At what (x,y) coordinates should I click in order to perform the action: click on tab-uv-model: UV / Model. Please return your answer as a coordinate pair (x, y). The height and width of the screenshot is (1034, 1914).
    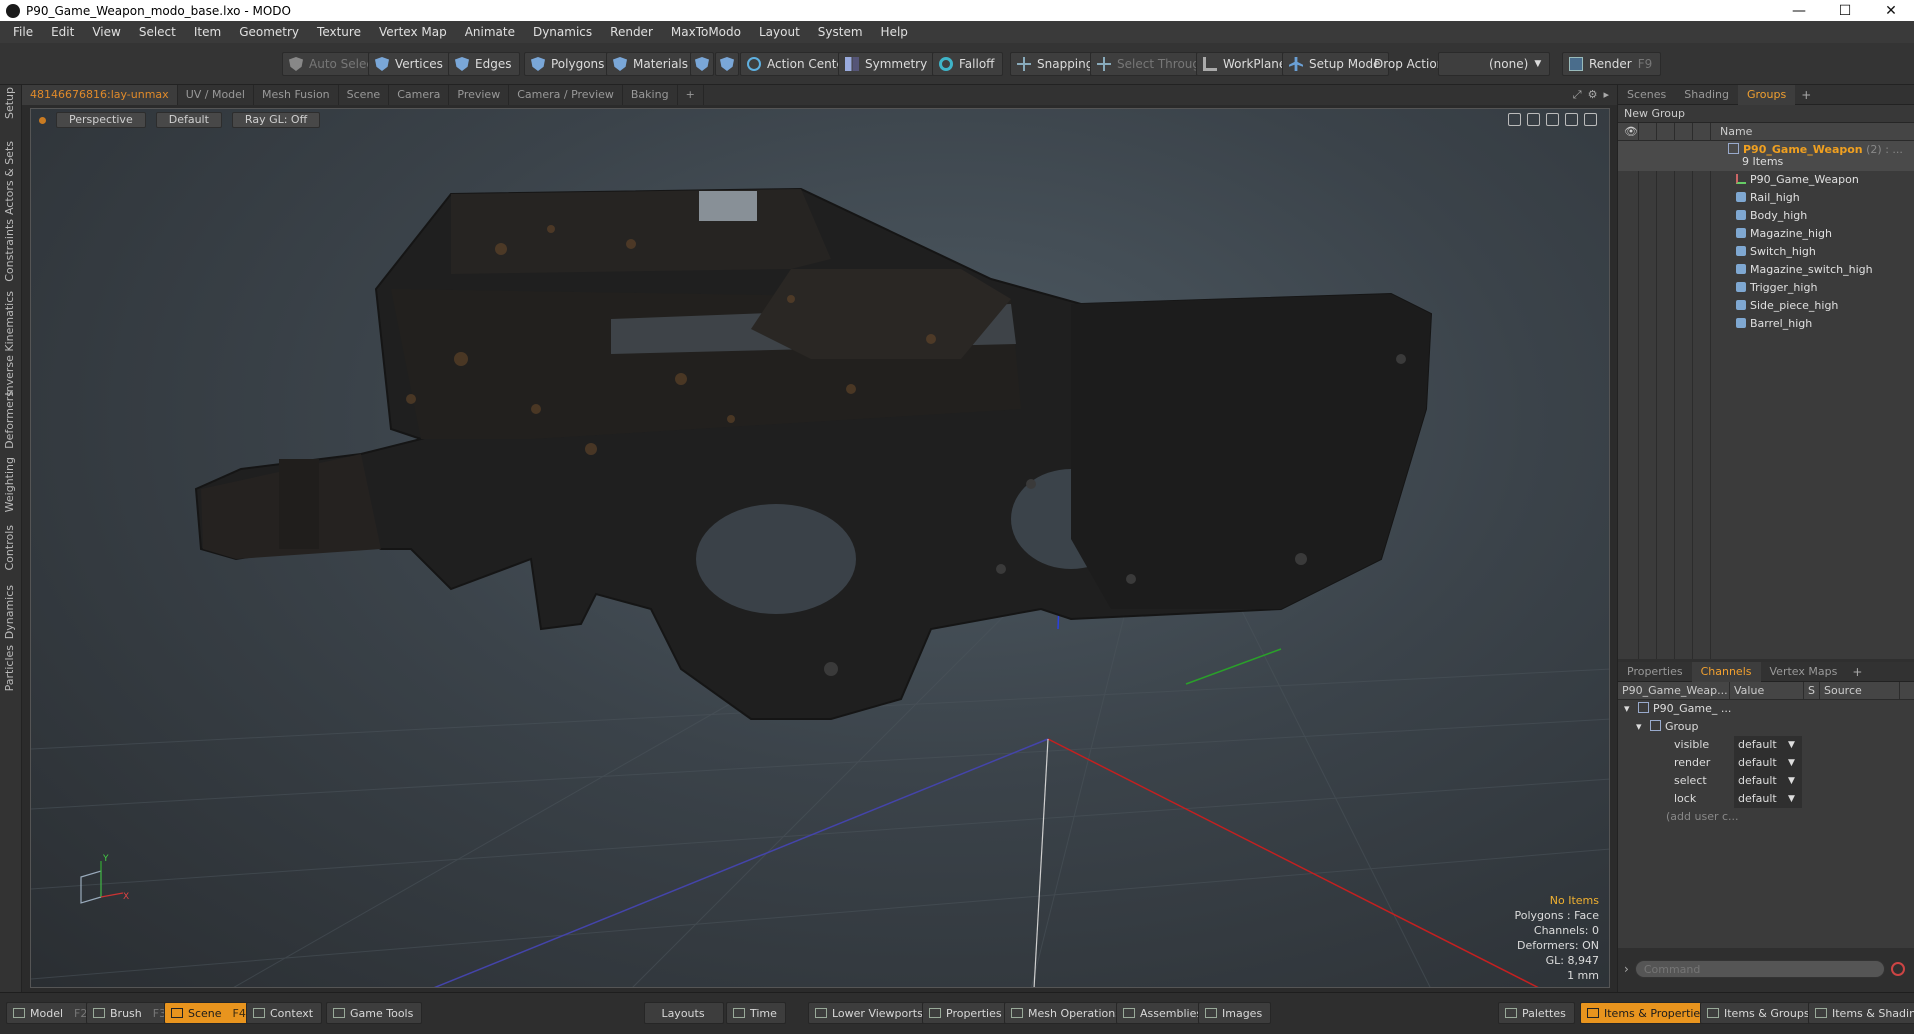
    Looking at the image, I should click on (216, 95).